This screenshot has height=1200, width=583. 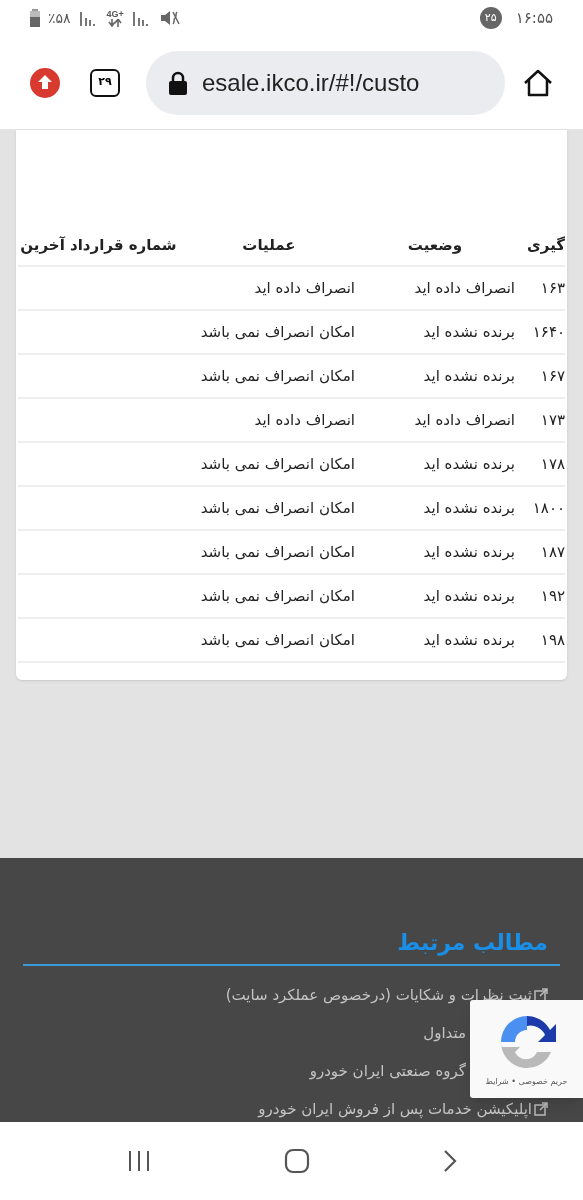 What do you see at coordinates (552, 551) in the screenshot?
I see `table-cell: ۱۸۷` at bounding box center [552, 551].